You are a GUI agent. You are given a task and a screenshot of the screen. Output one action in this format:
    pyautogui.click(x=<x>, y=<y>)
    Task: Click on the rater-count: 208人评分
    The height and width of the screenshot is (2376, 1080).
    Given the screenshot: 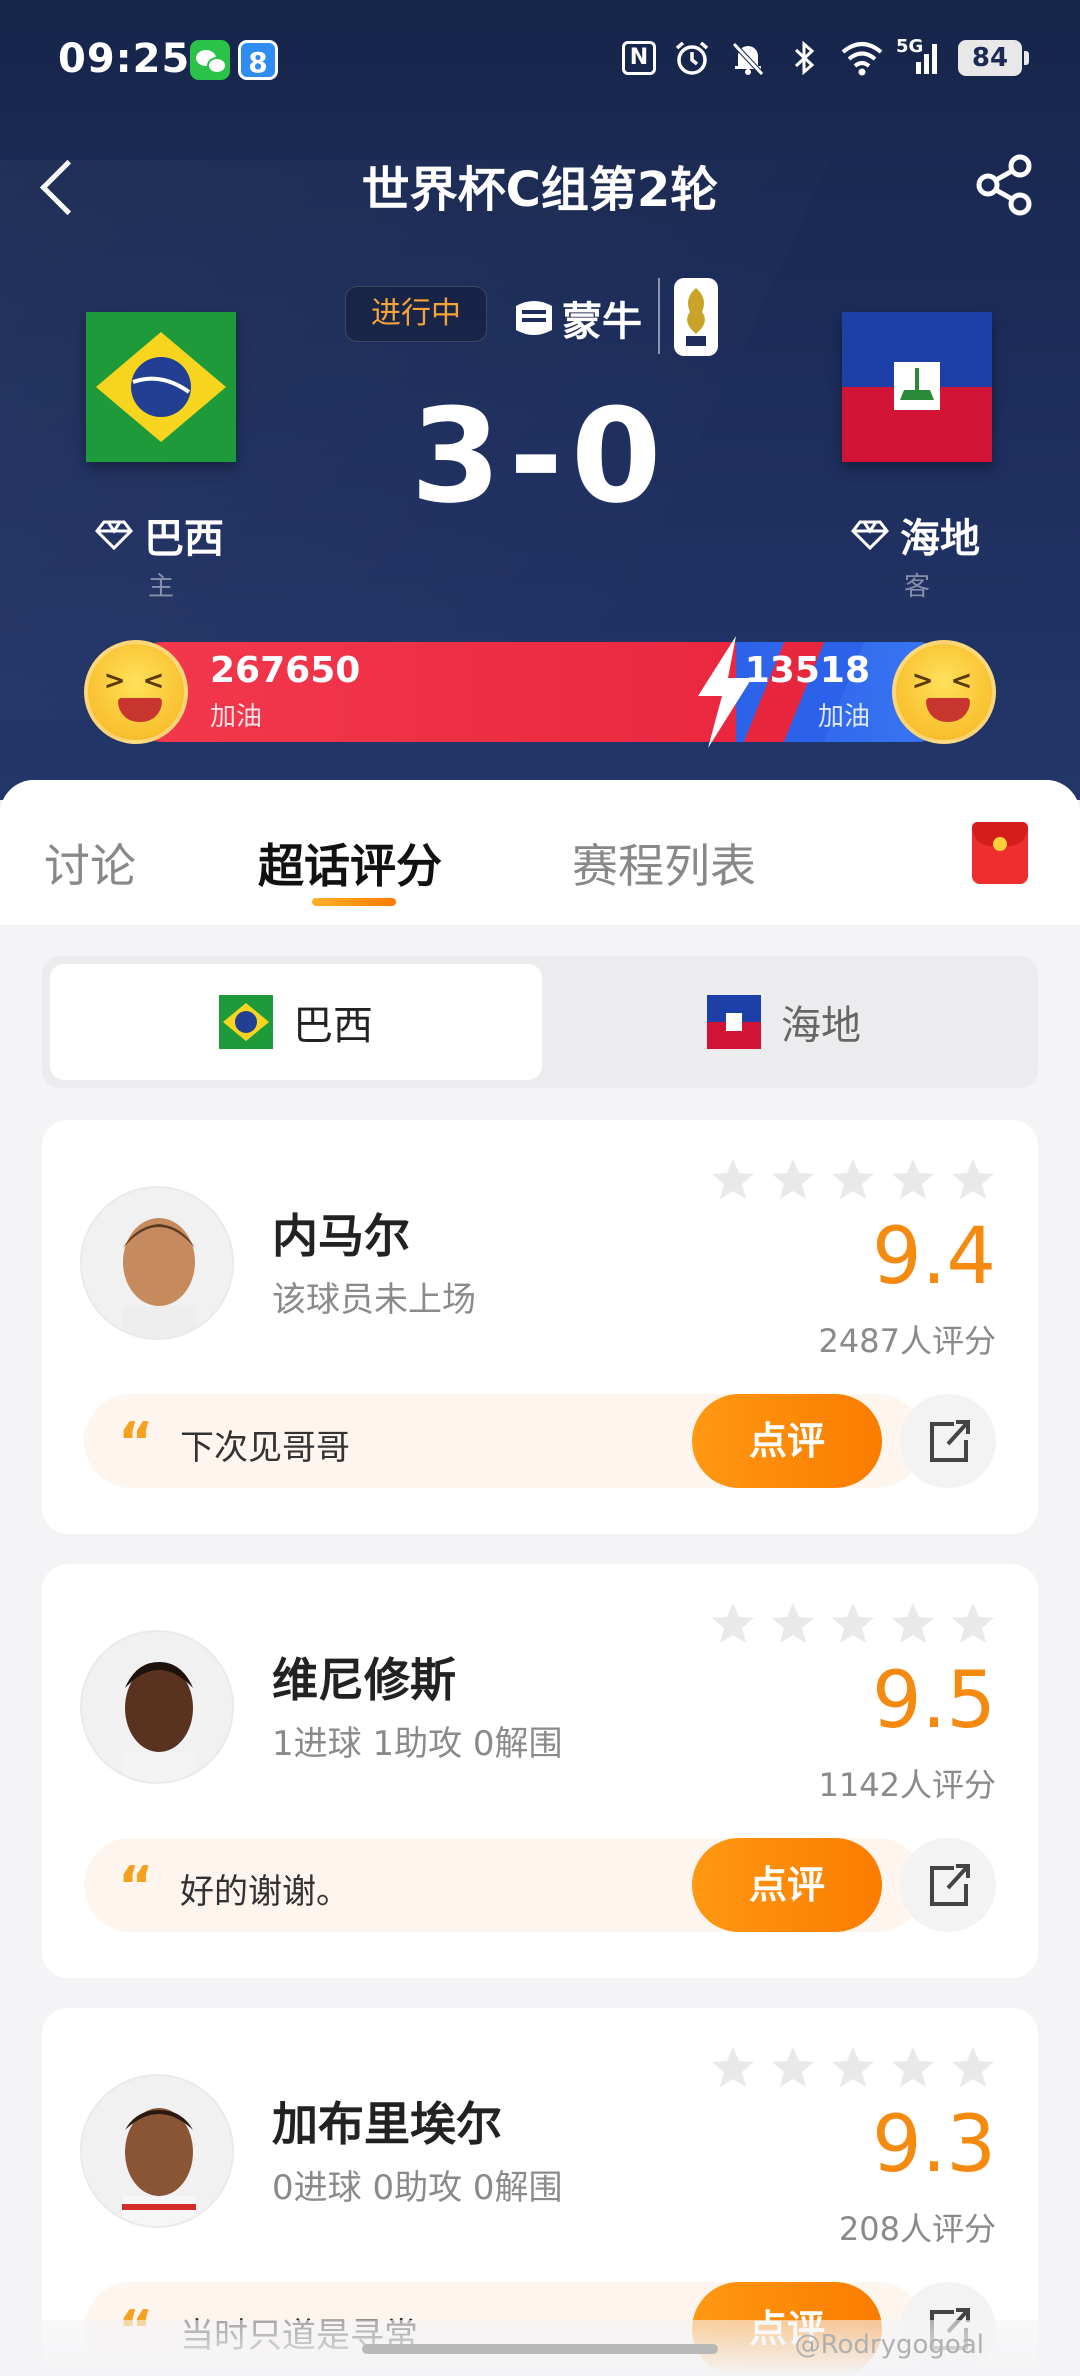 What is the action you would take?
    pyautogui.click(x=917, y=2229)
    